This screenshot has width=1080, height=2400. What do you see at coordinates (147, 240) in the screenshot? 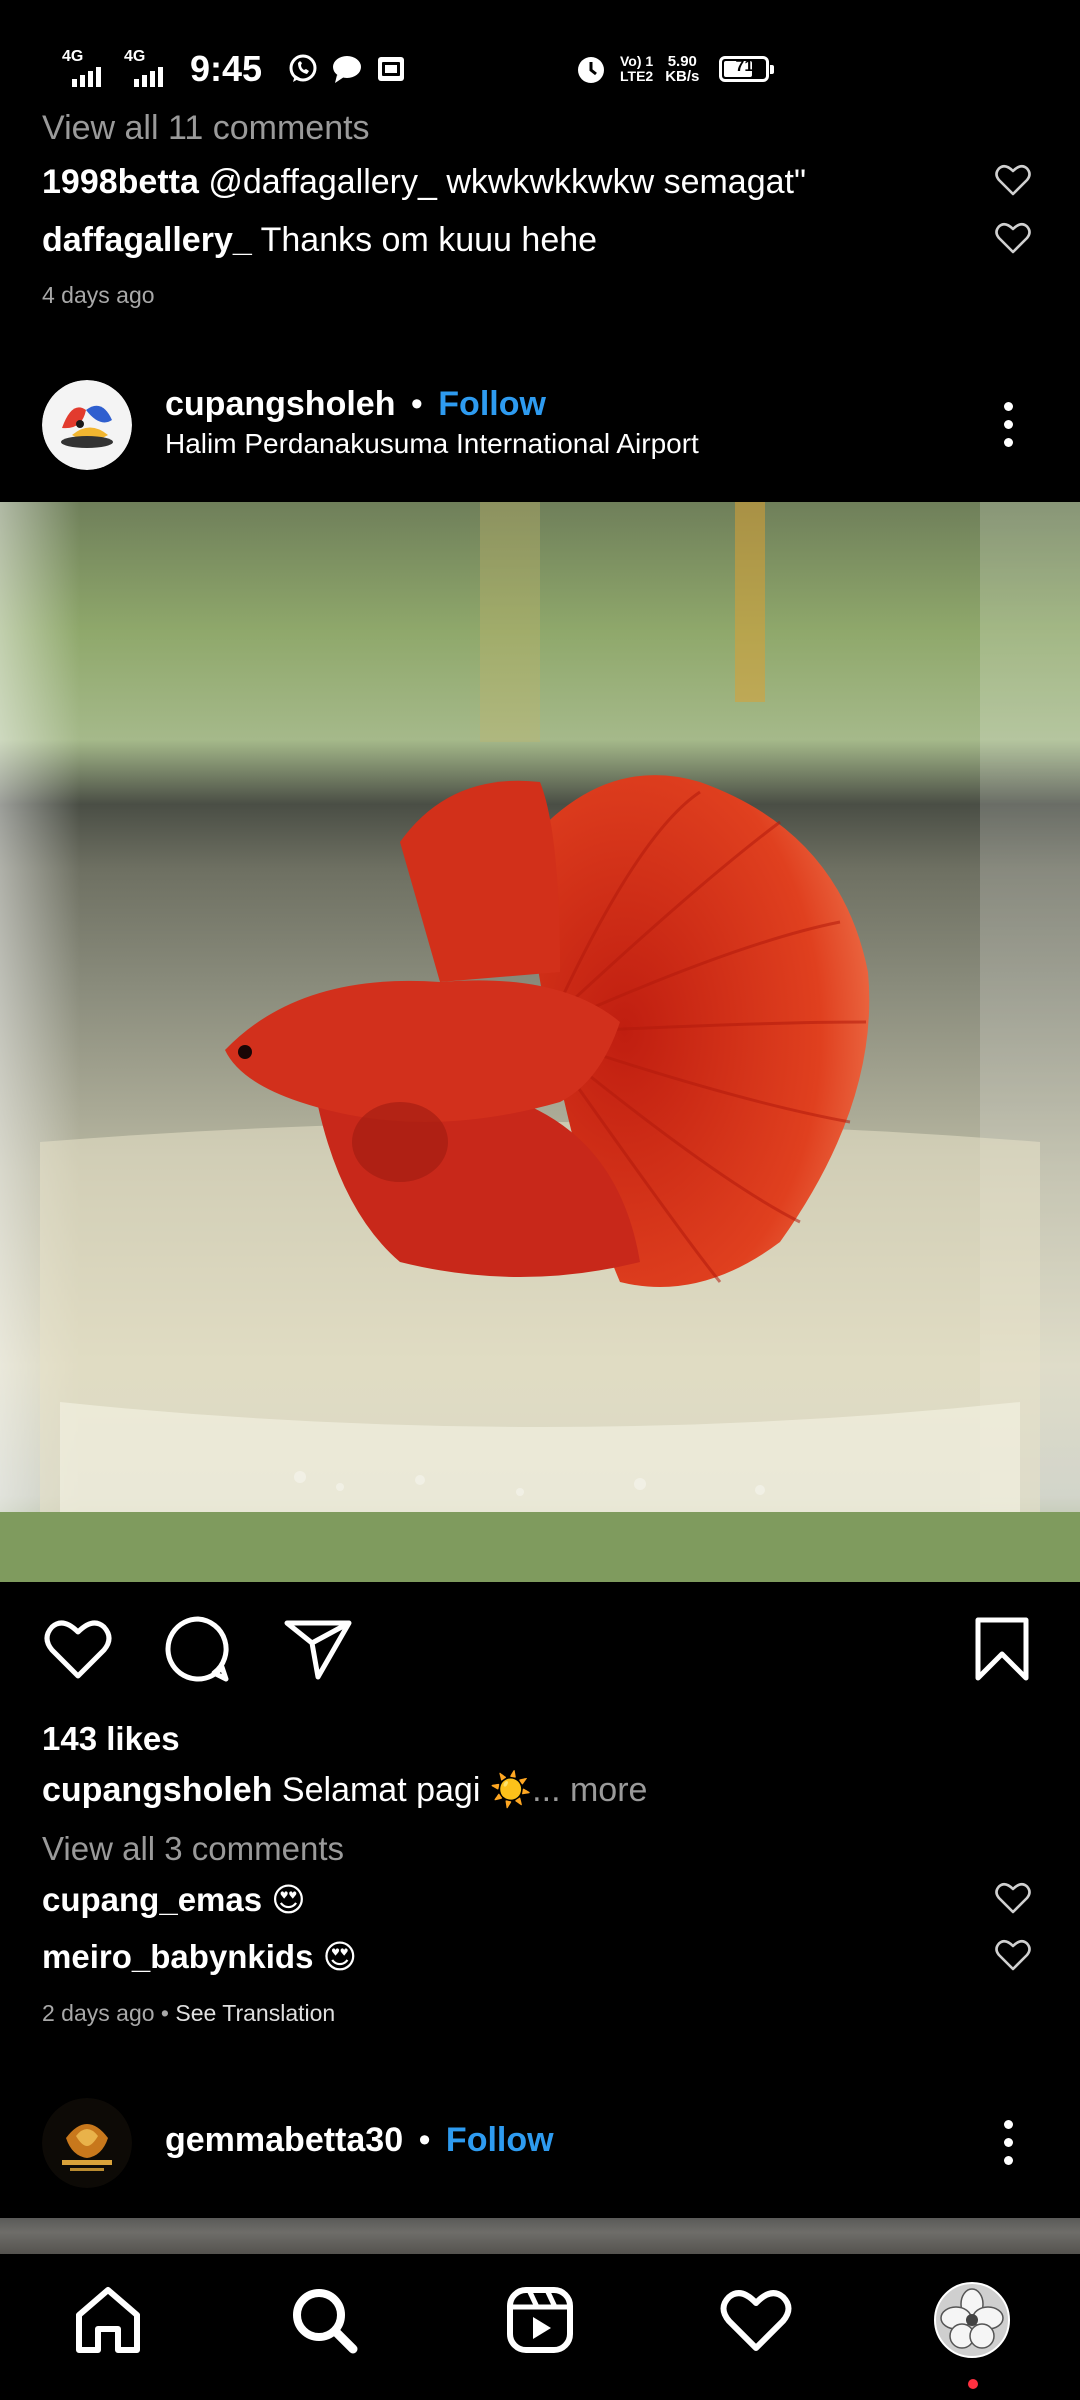
I see `comment-username: daffagallery_` at bounding box center [147, 240].